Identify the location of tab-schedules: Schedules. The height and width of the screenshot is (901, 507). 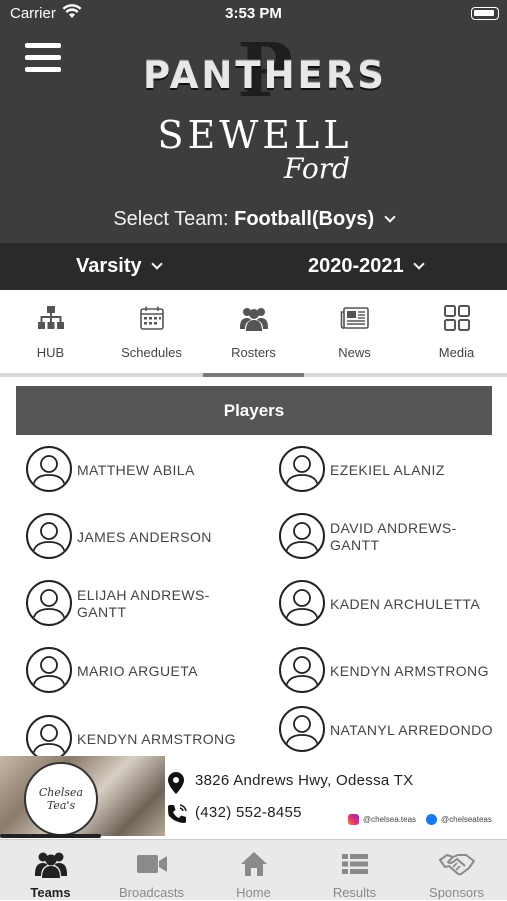
(151, 332).